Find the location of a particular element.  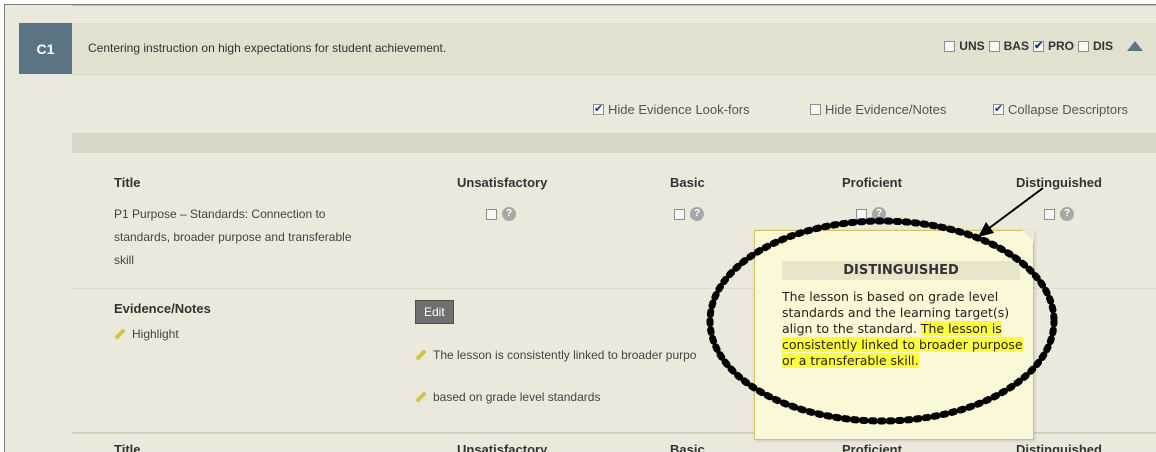

level-label-dis: DIS is located at coordinates (1102, 46).